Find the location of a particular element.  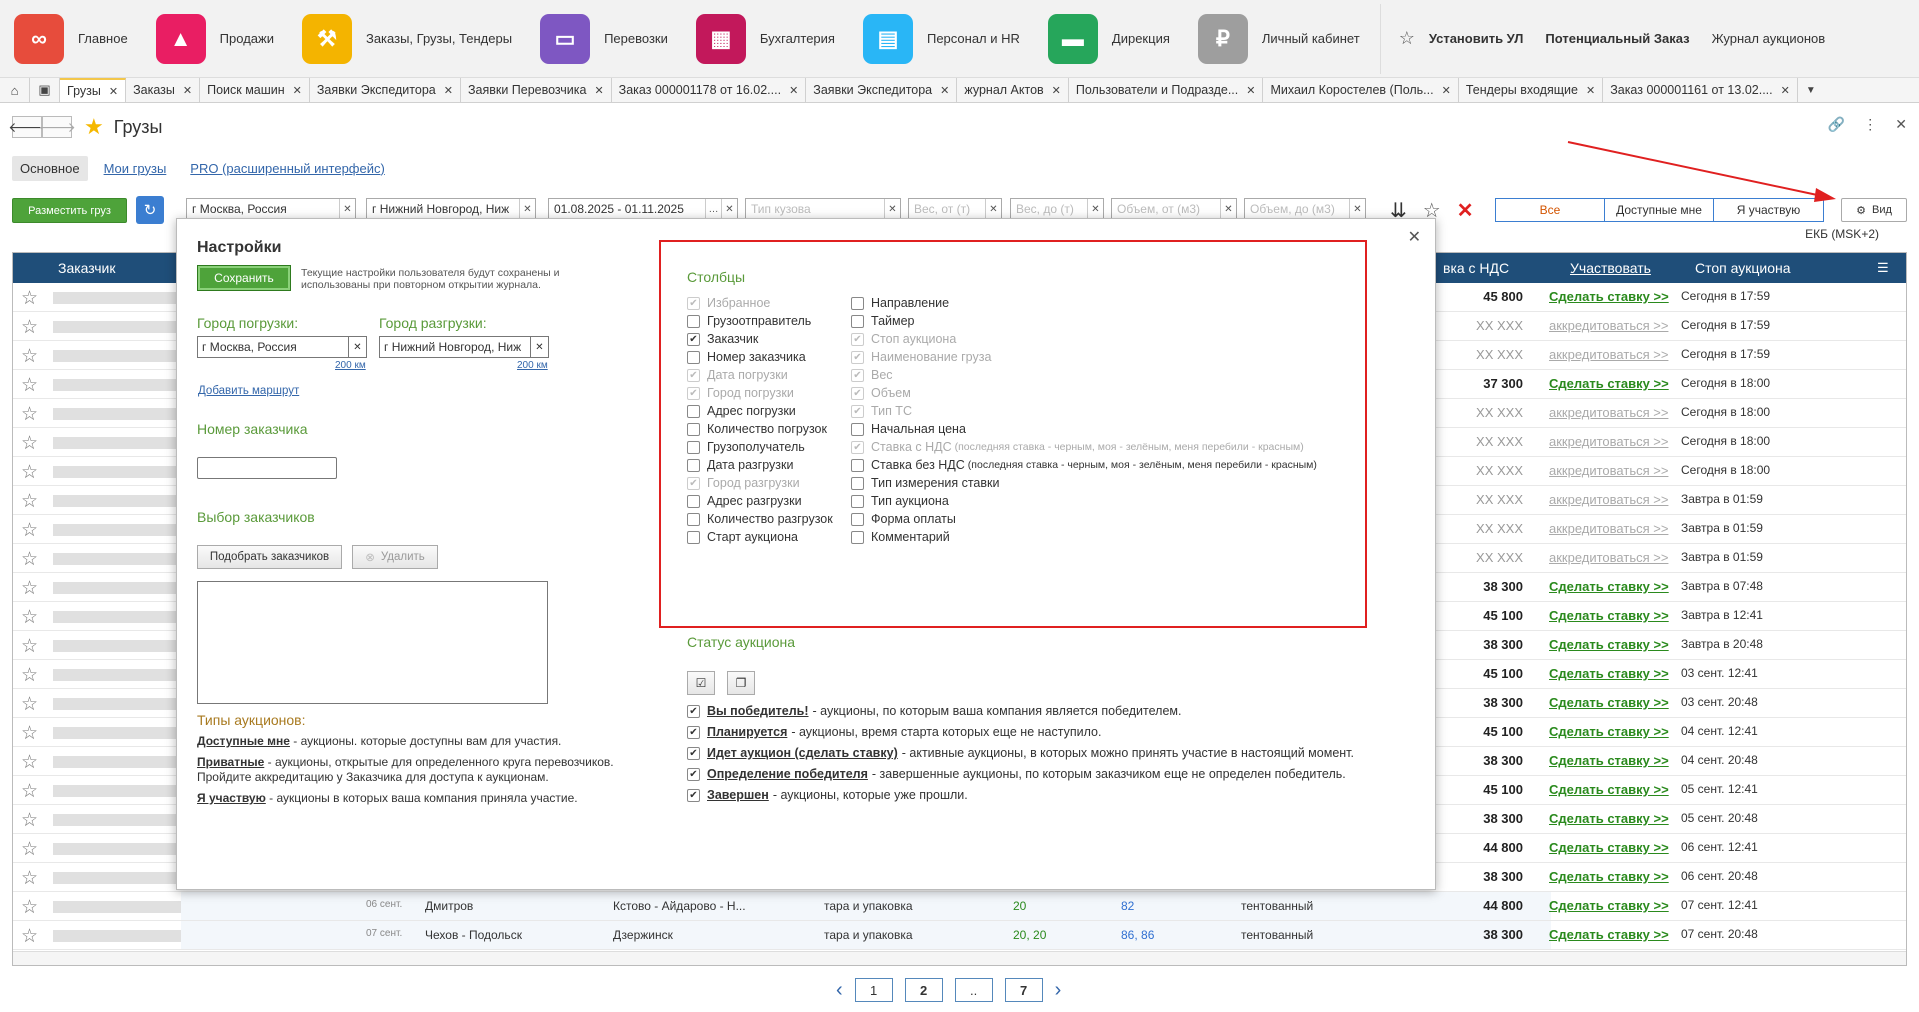

link-icon: 🔗 is located at coordinates (1836, 124).